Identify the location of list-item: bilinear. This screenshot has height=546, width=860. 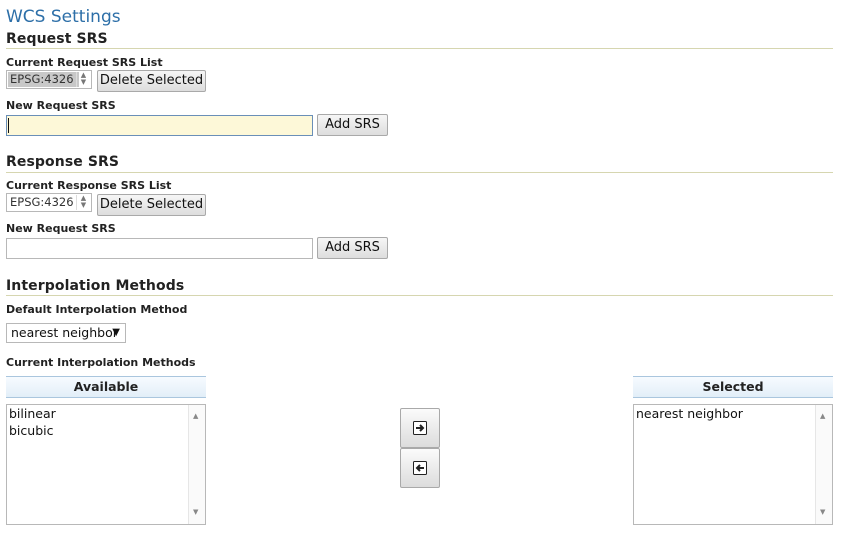
(106, 413).